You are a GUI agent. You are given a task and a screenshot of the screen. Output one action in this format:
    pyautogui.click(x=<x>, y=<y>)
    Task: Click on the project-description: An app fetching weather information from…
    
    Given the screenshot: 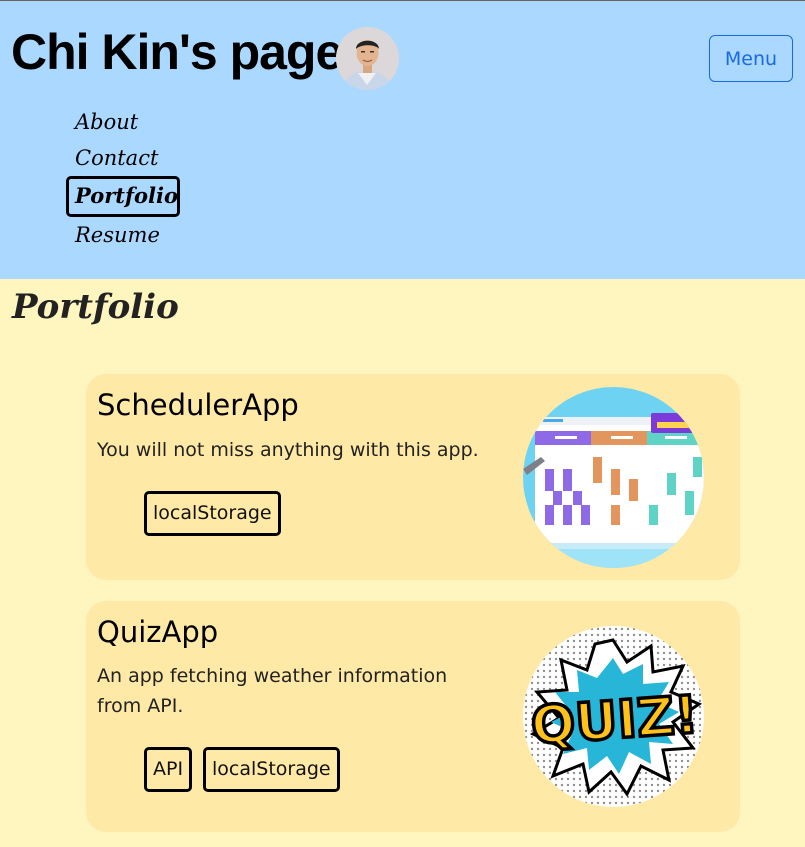 What is the action you would take?
    pyautogui.click(x=272, y=691)
    